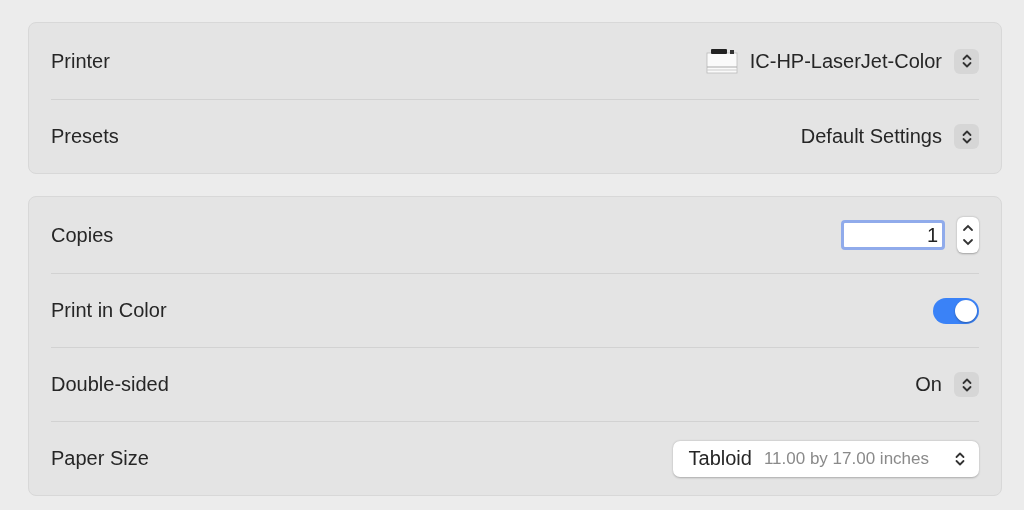 Image resolution: width=1024 pixels, height=510 pixels. Describe the element at coordinates (893, 235) in the screenshot. I see `copies-field: 1` at that location.